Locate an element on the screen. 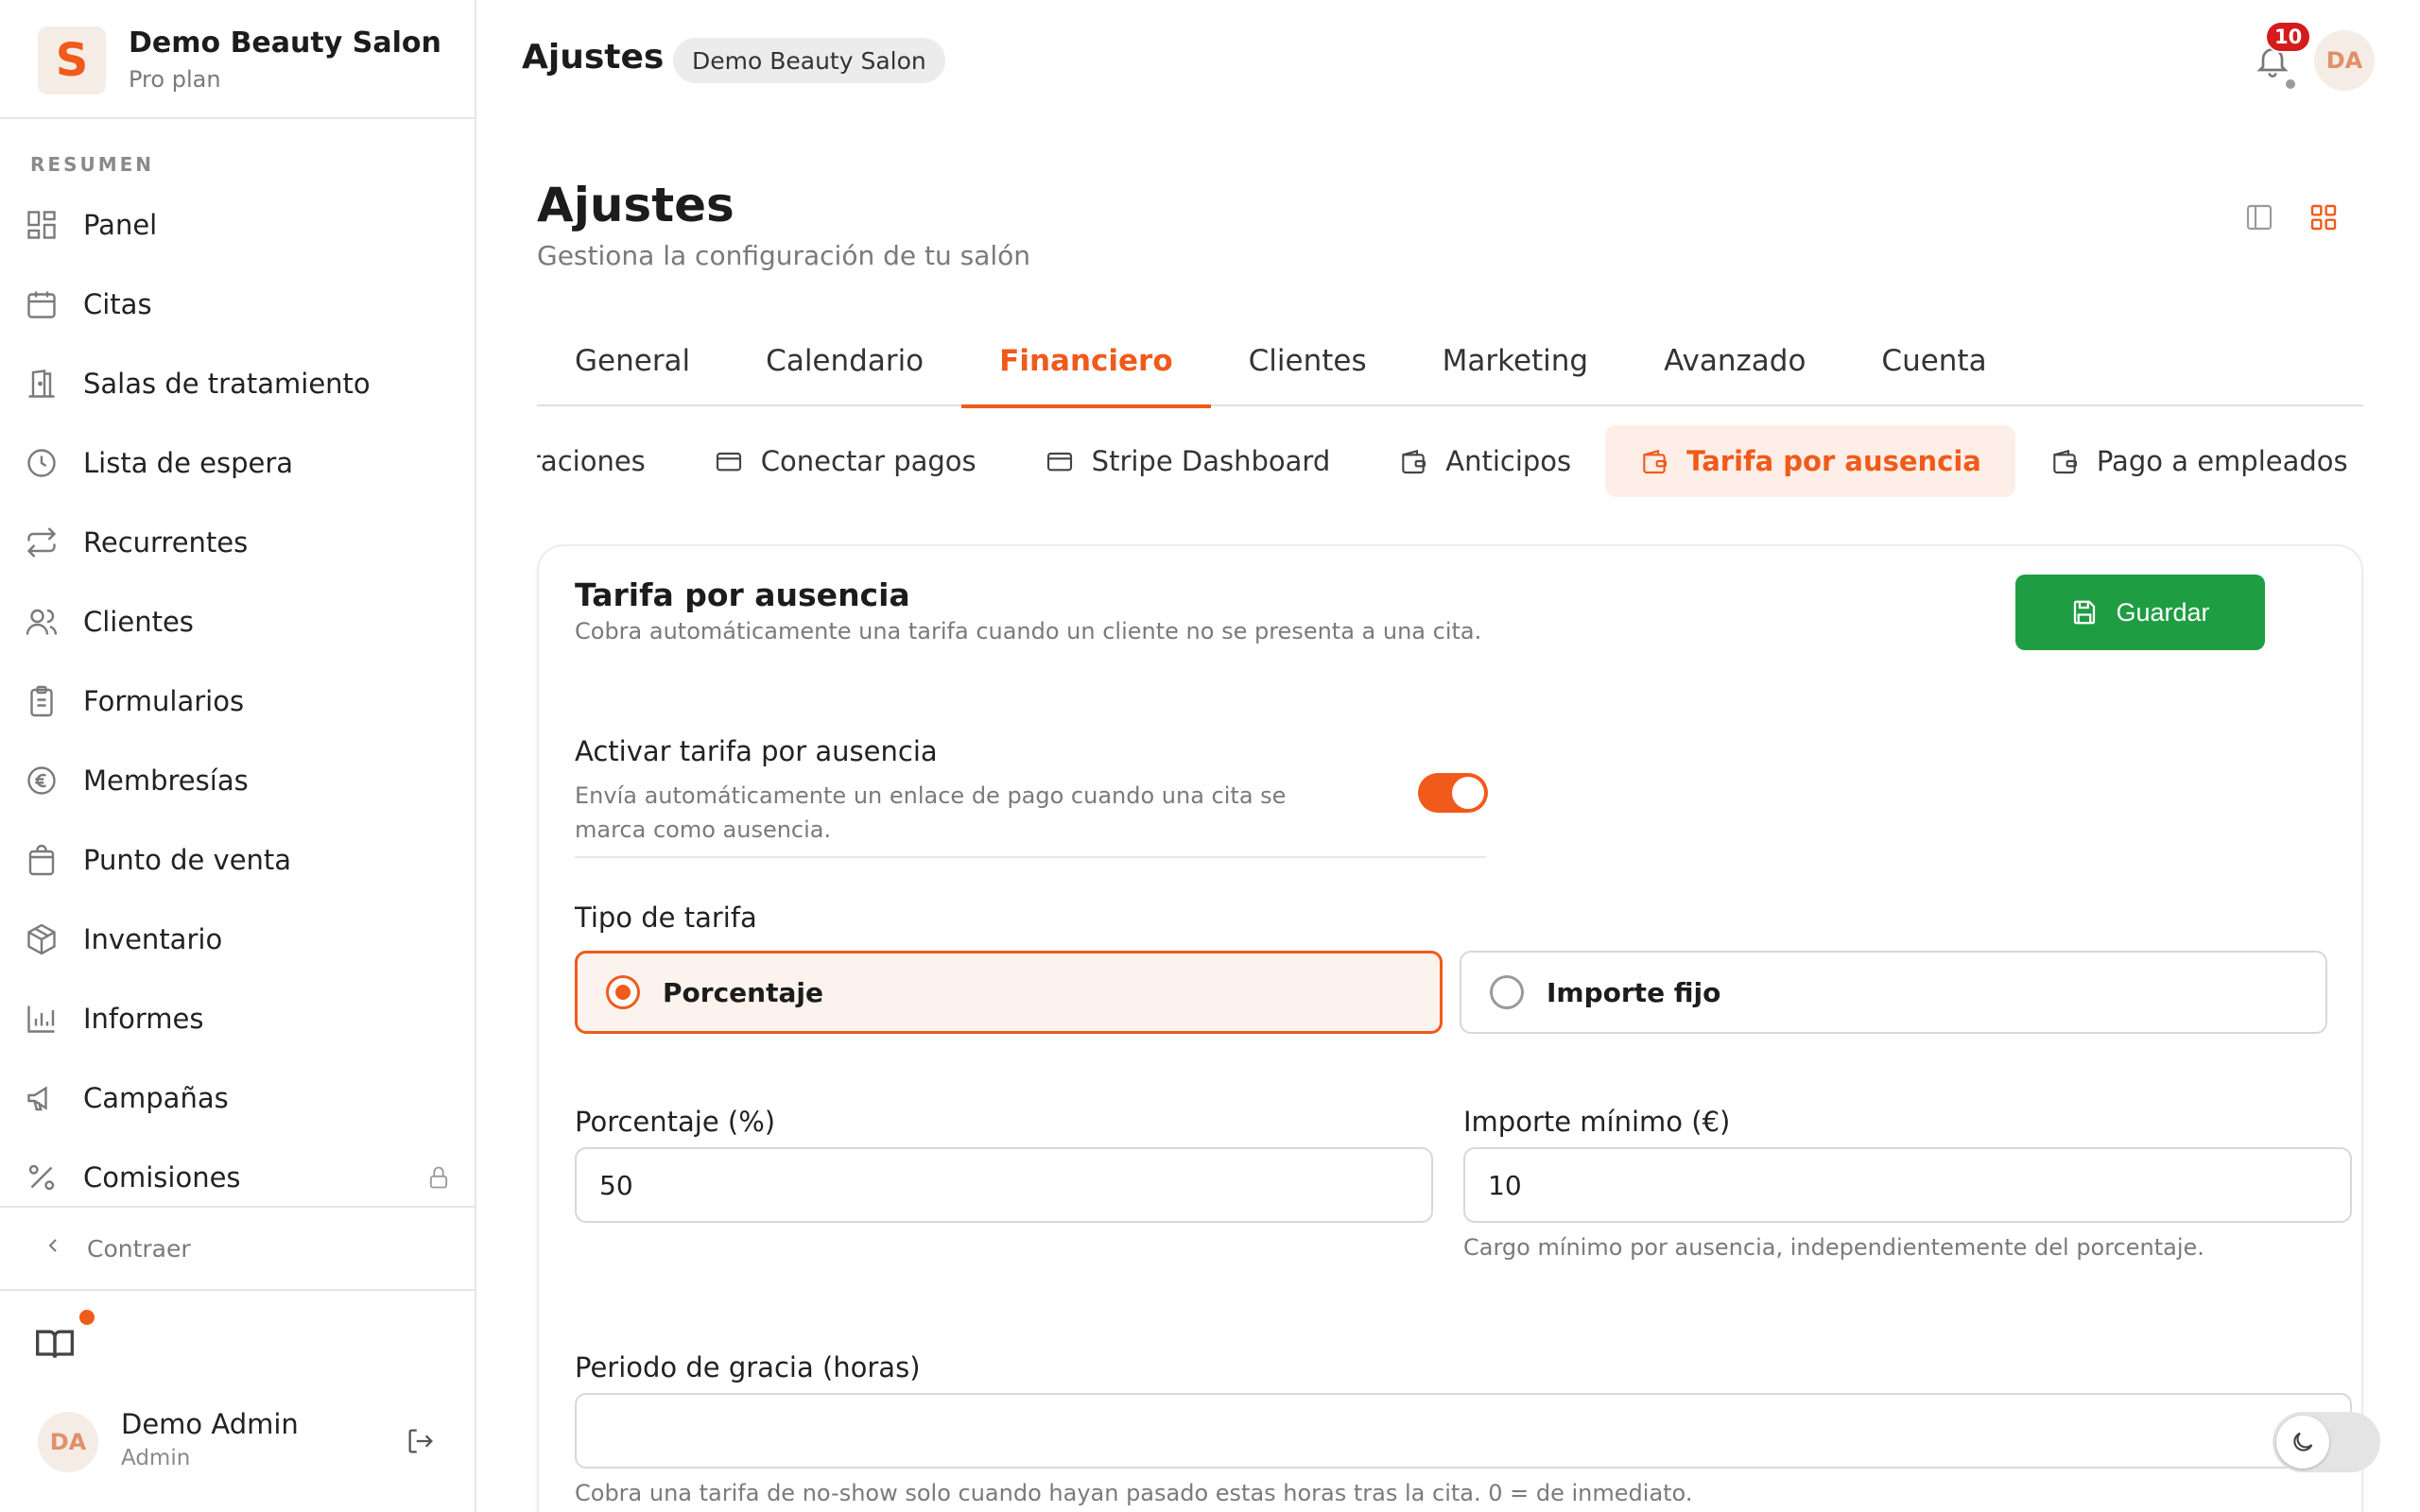 This screenshot has height=1512, width=2420. tab-financiero: Financiero is located at coordinates (1086, 362).